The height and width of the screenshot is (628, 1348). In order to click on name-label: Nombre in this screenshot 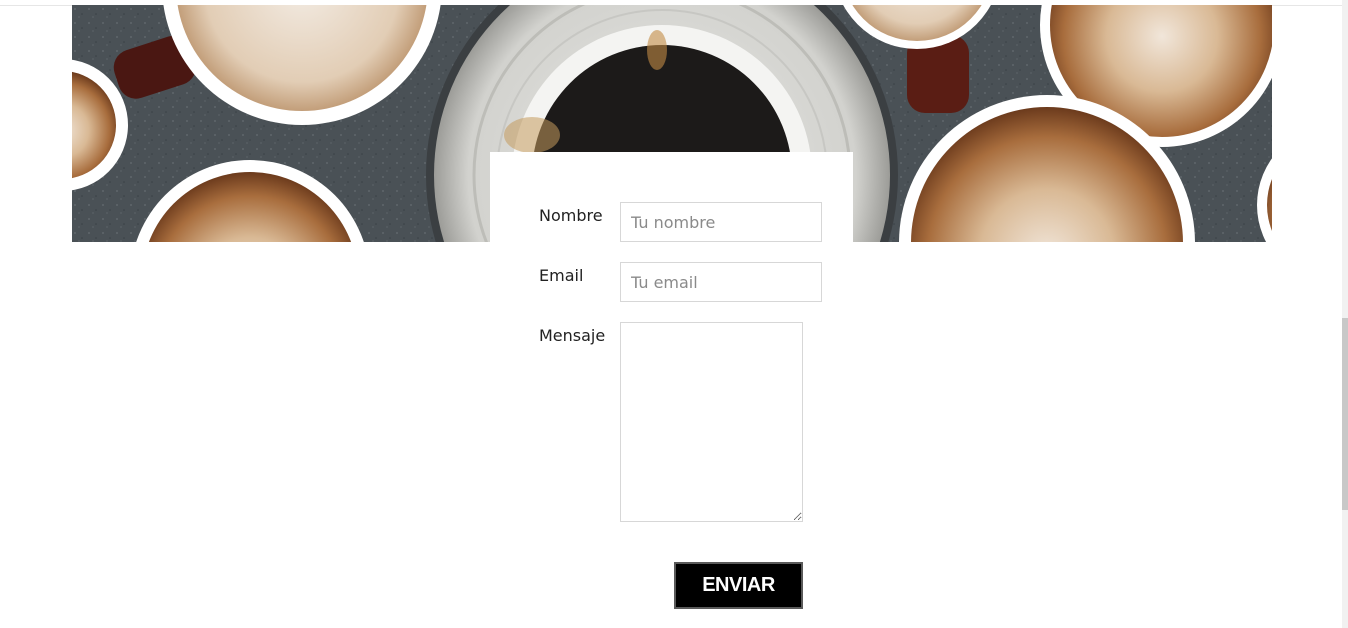, I will do `click(571, 215)`.